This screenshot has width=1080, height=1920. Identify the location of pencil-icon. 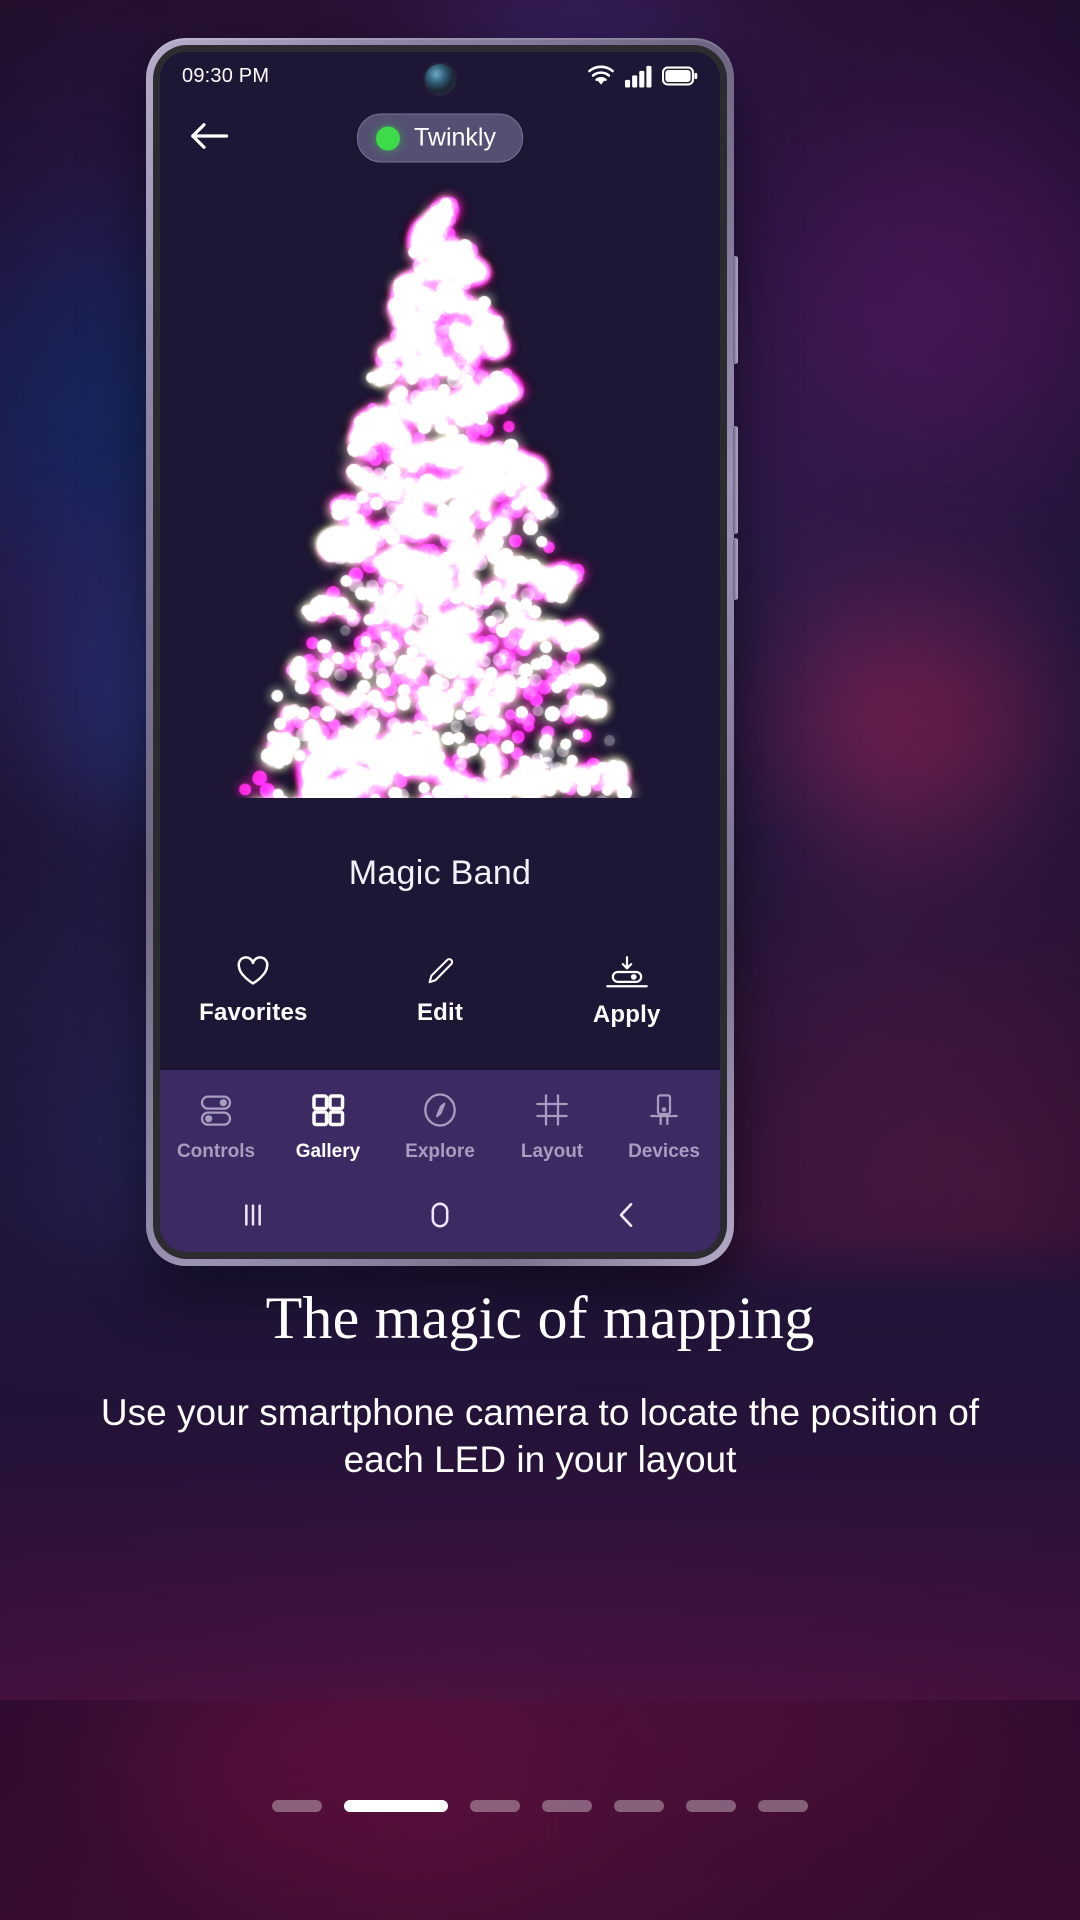
(440, 971).